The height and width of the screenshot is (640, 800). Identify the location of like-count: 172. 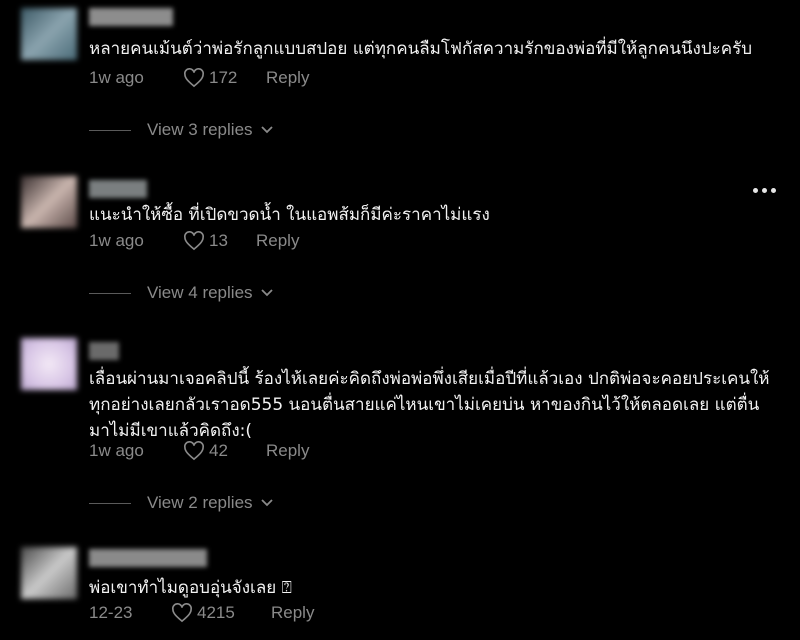
(223, 77).